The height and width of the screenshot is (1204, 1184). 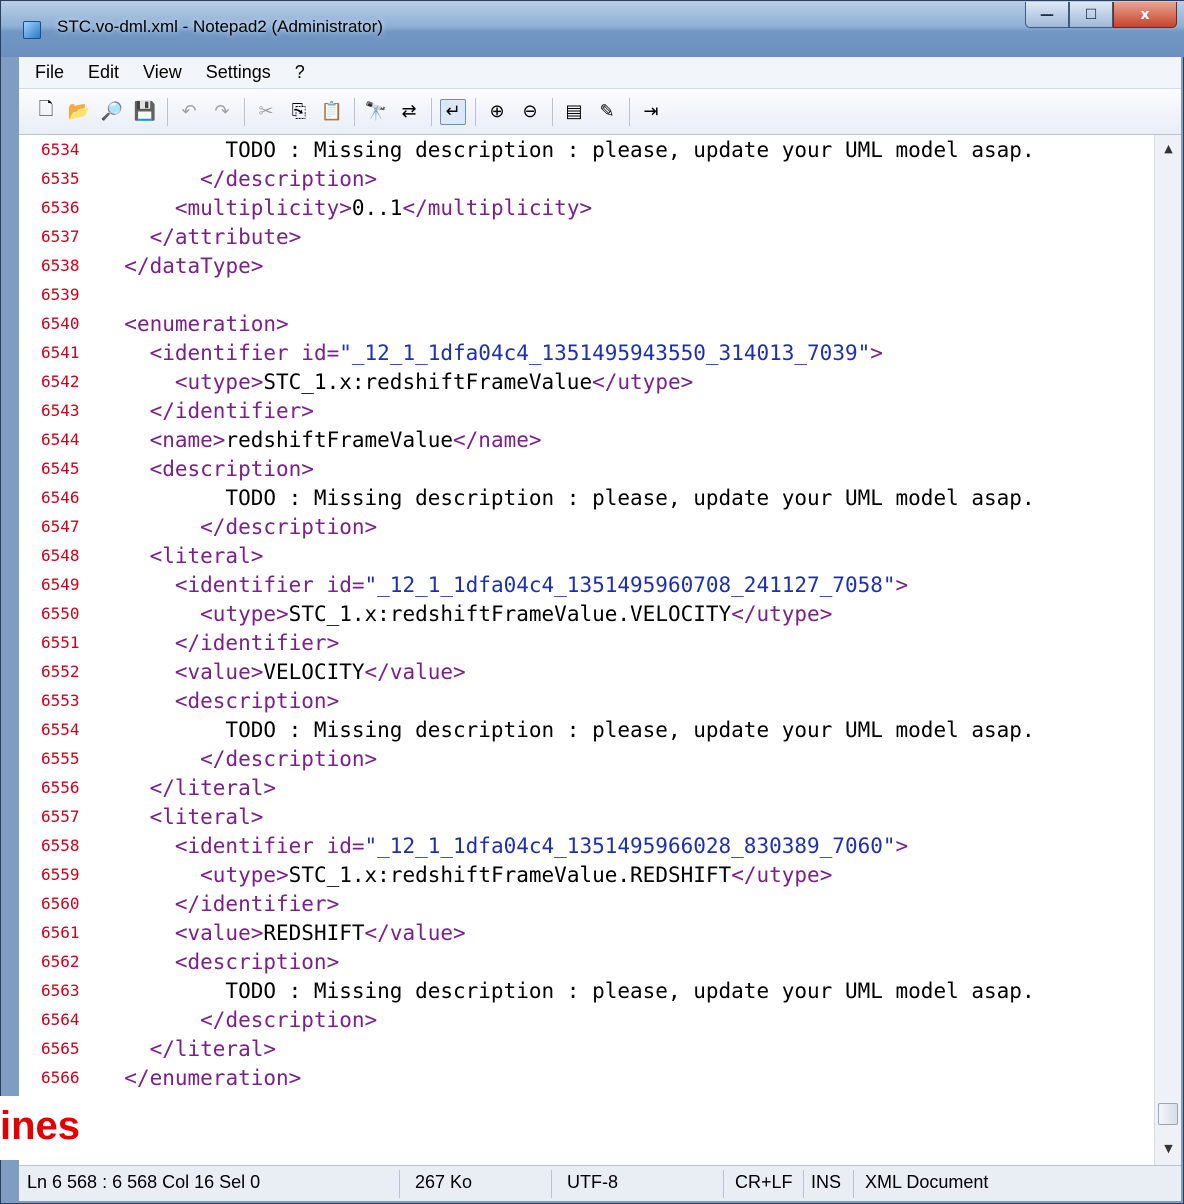 I want to click on line-number: 6550, so click(x=60, y=613).